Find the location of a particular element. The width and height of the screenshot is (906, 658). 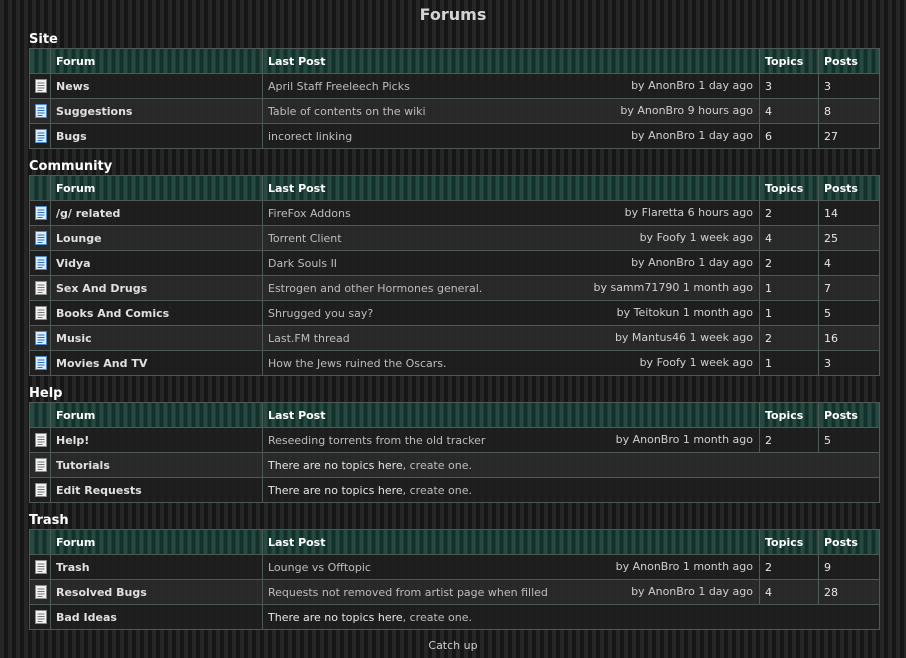

forum-link-news: News is located at coordinates (72, 86).